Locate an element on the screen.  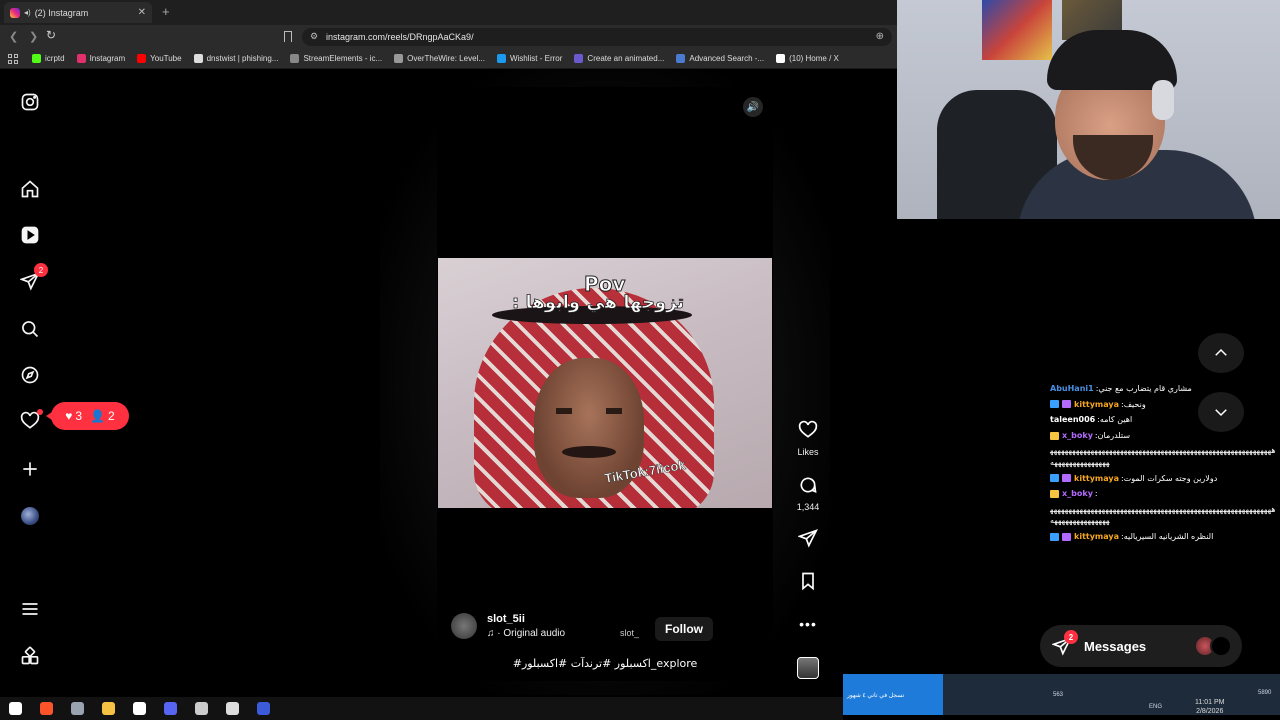
site-info-icon: ⚙ is located at coordinates (314, 36).